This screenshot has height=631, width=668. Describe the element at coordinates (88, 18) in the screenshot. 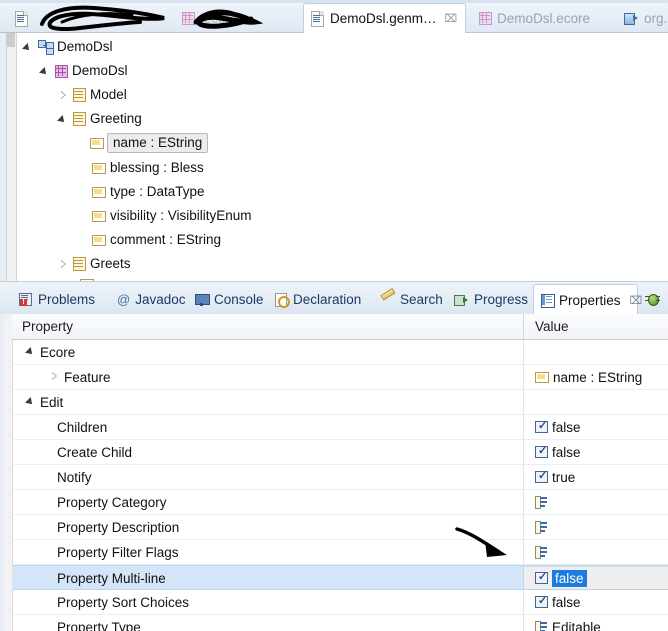

I see `editor-tab-scribbled-genmodel` at that location.